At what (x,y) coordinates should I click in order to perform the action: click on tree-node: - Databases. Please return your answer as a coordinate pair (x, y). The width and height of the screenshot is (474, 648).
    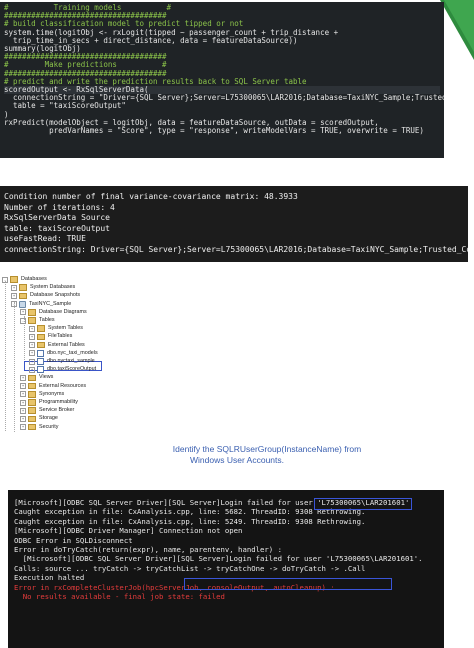
    Looking at the image, I should click on (24, 279).